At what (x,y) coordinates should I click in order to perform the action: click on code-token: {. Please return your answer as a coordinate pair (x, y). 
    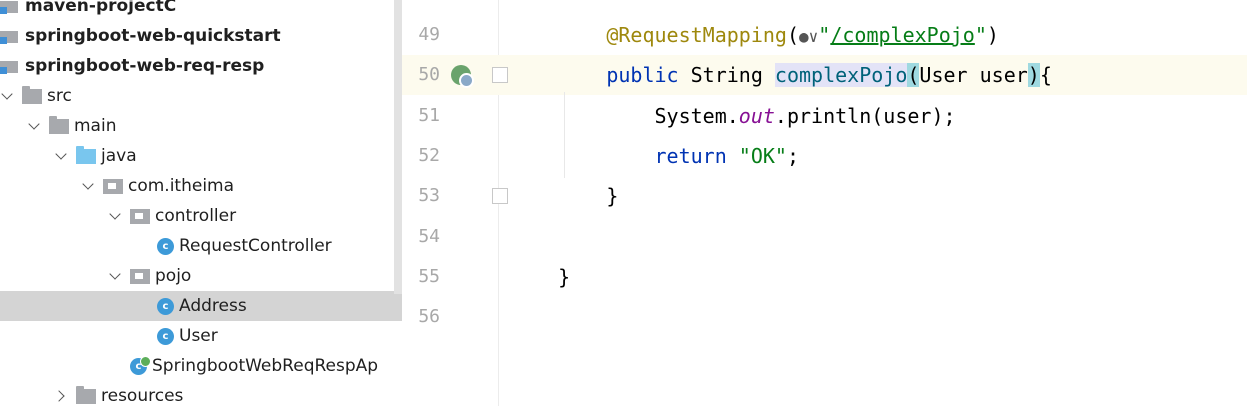
    Looking at the image, I should click on (1045, 75).